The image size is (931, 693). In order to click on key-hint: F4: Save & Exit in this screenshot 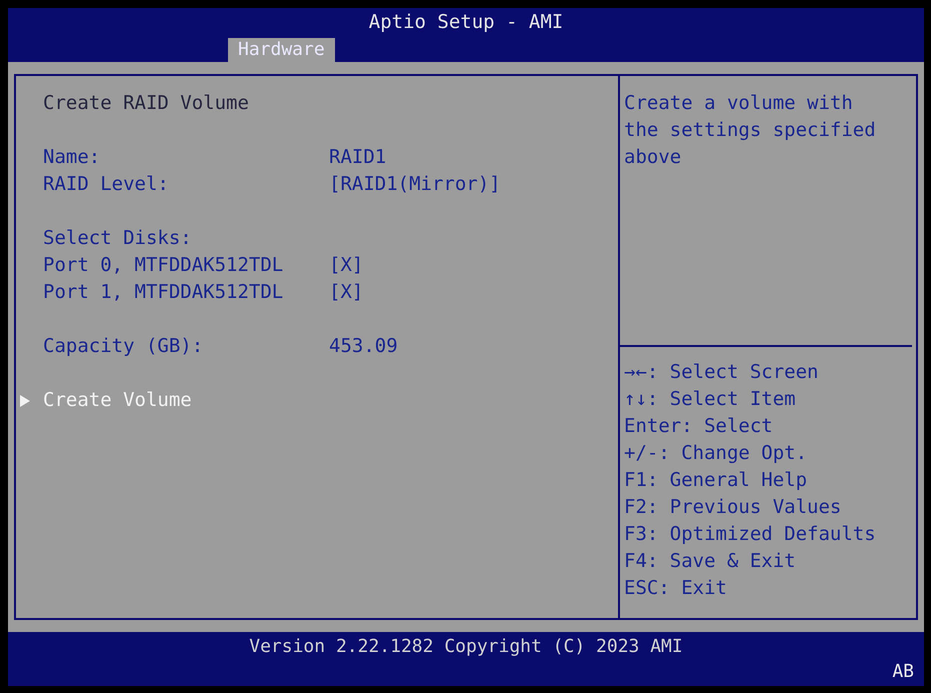, I will do `click(710, 561)`.